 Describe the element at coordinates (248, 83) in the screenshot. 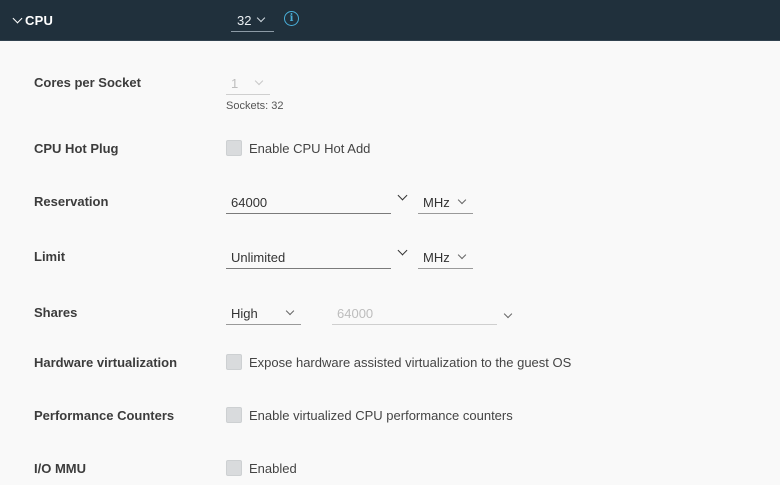

I see `cores-per-socket-select: 1` at that location.